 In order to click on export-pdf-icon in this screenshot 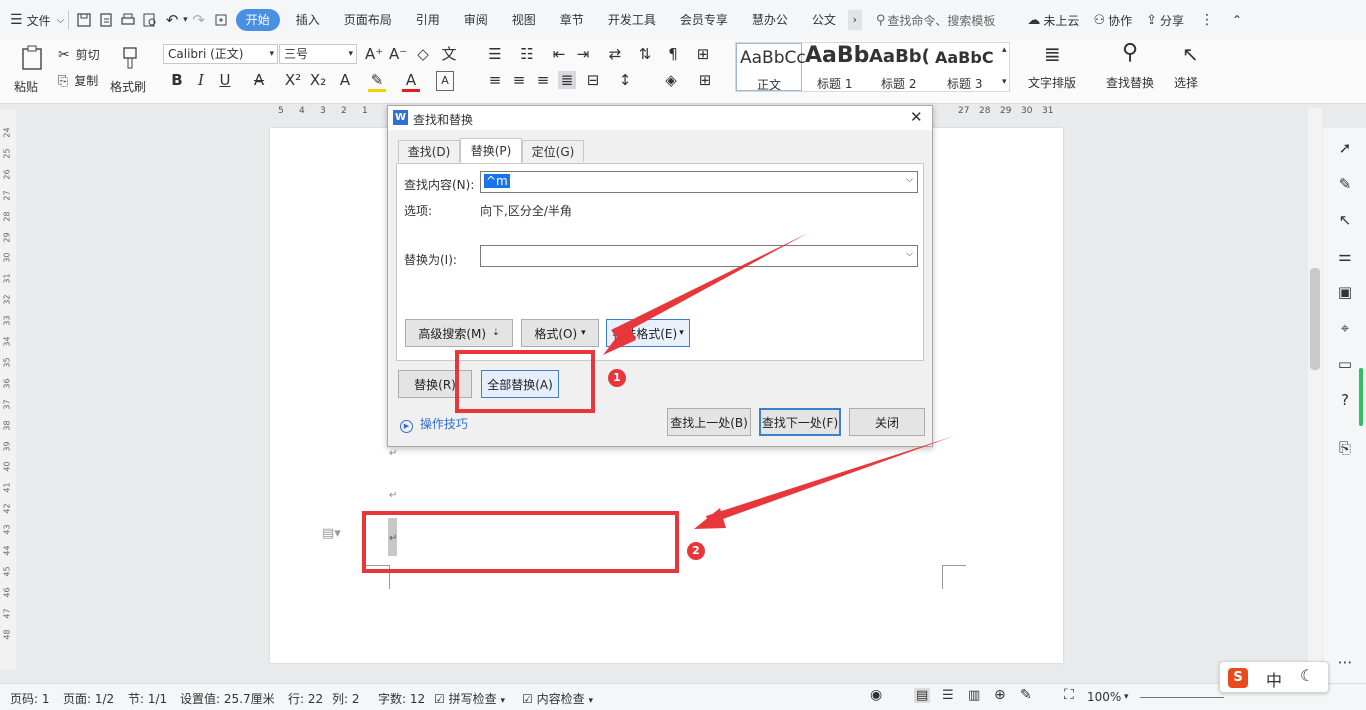, I will do `click(106, 20)`.